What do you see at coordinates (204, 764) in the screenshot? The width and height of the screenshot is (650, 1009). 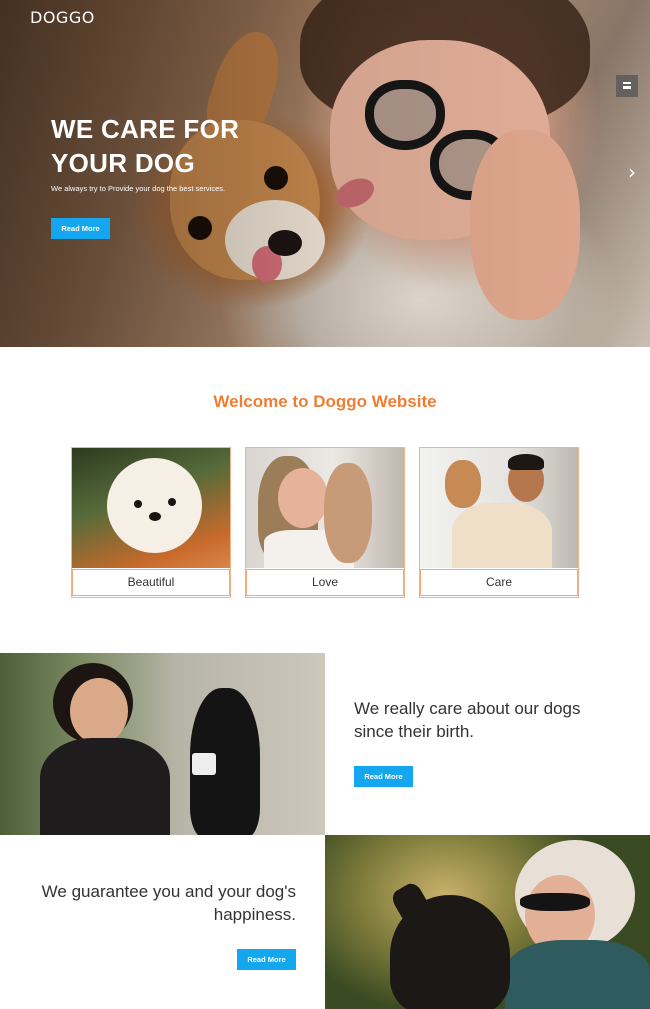 I see `photo-cup` at bounding box center [204, 764].